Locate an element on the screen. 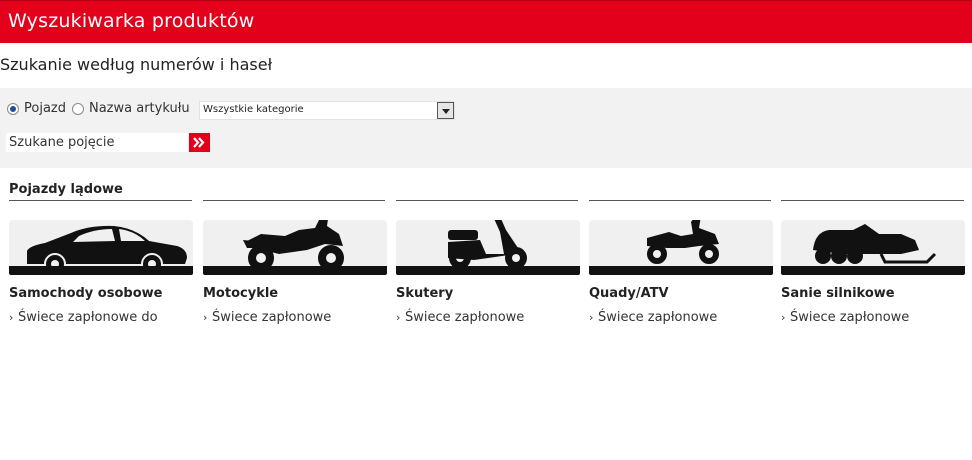 Image resolution: width=972 pixels, height=460 pixels. search-mode-group: Pojazd Nazwa artykułu is located at coordinates (101, 108).